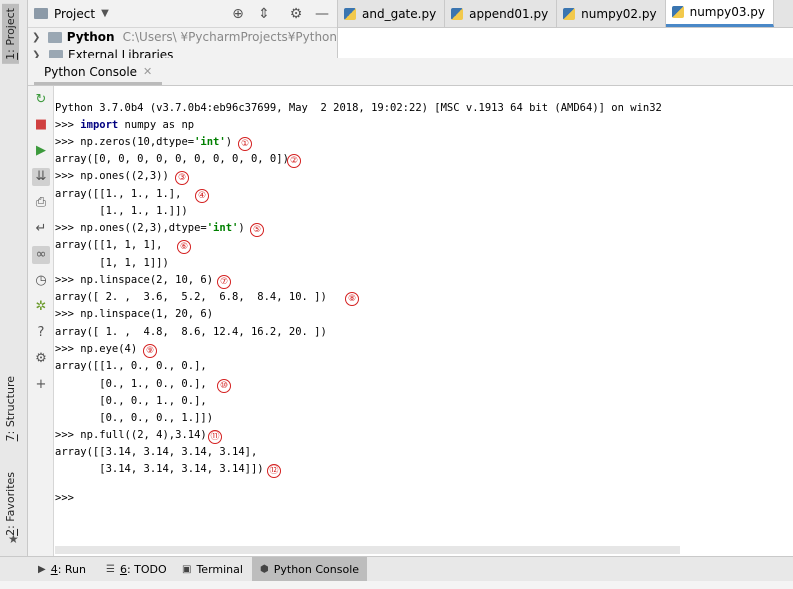  What do you see at coordinates (224, 282) in the screenshot?
I see `annotation-marker: ⑦` at bounding box center [224, 282].